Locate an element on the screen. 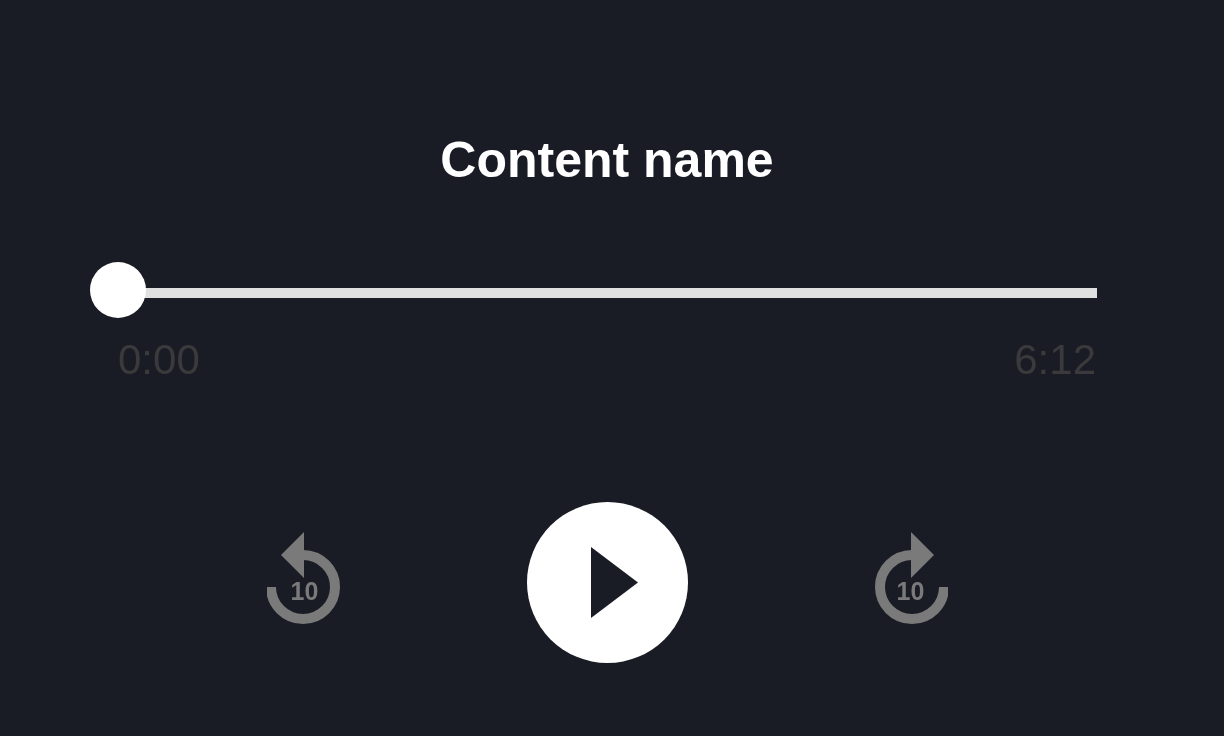 This screenshot has width=1224, height=736. skip-back-button: 10 is located at coordinates (304, 578).